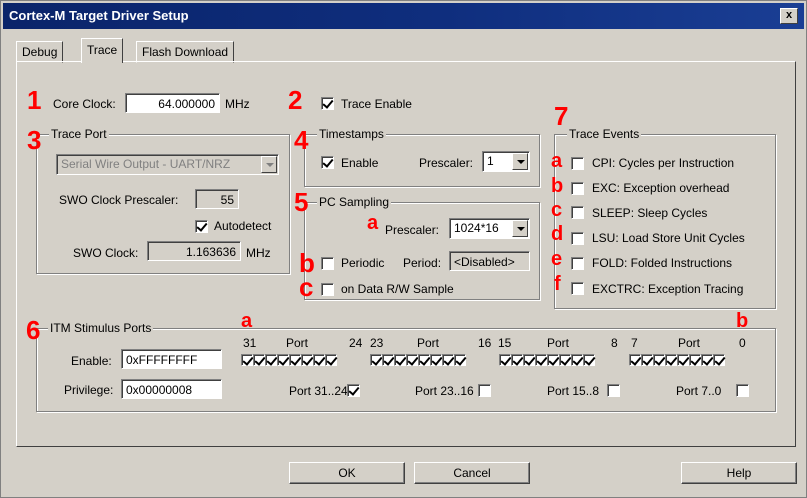 The height and width of the screenshot is (498, 807). What do you see at coordinates (484, 390) in the screenshot?
I see `port-group-23-16-checkbox` at bounding box center [484, 390].